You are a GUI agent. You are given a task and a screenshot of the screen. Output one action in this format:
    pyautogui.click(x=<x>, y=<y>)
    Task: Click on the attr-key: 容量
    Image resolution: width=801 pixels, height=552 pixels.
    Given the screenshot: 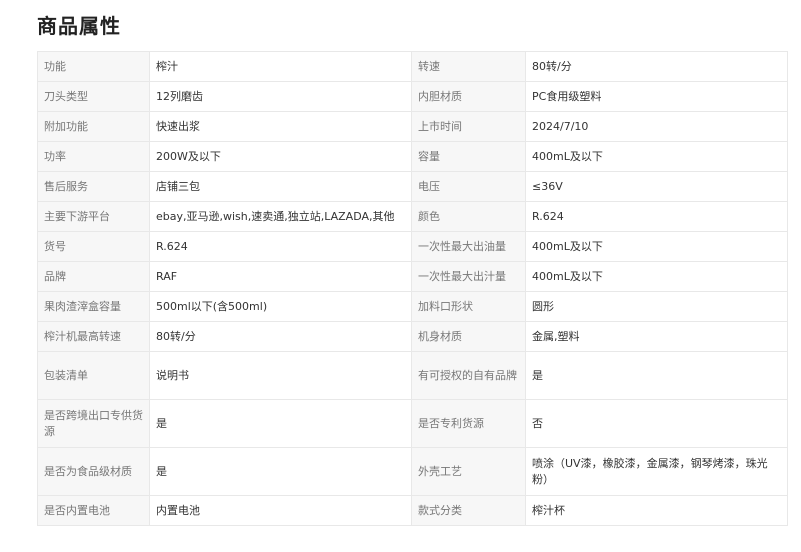 What is the action you would take?
    pyautogui.click(x=468, y=156)
    